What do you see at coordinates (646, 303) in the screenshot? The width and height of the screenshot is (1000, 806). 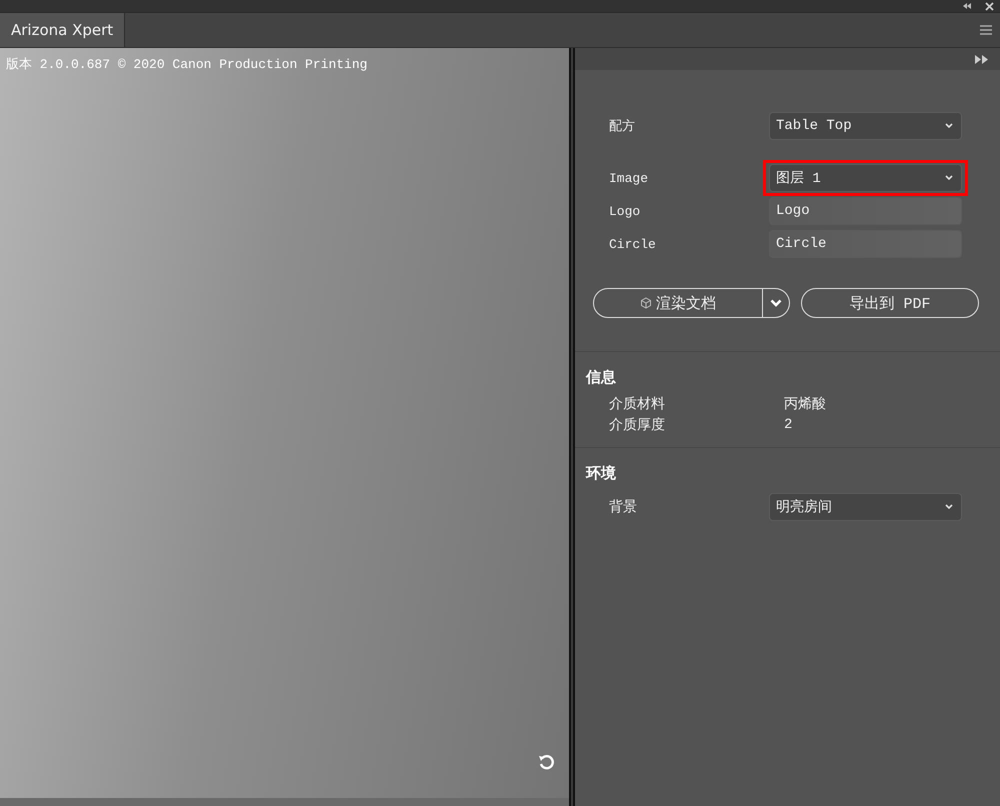 I see `cube-icon` at bounding box center [646, 303].